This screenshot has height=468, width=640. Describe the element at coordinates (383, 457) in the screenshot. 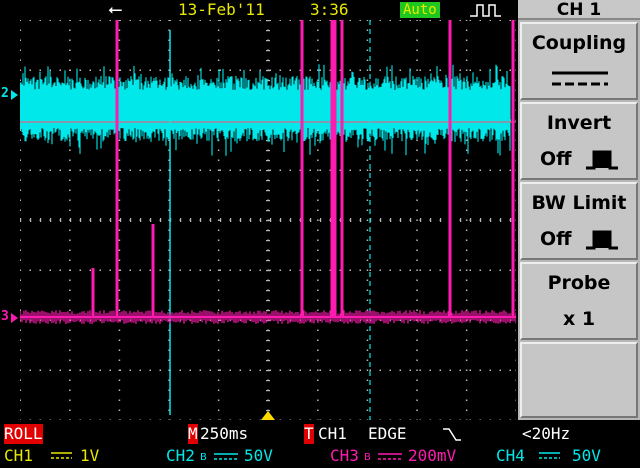

I see `ch3-bw-coupling-icon: B` at that location.